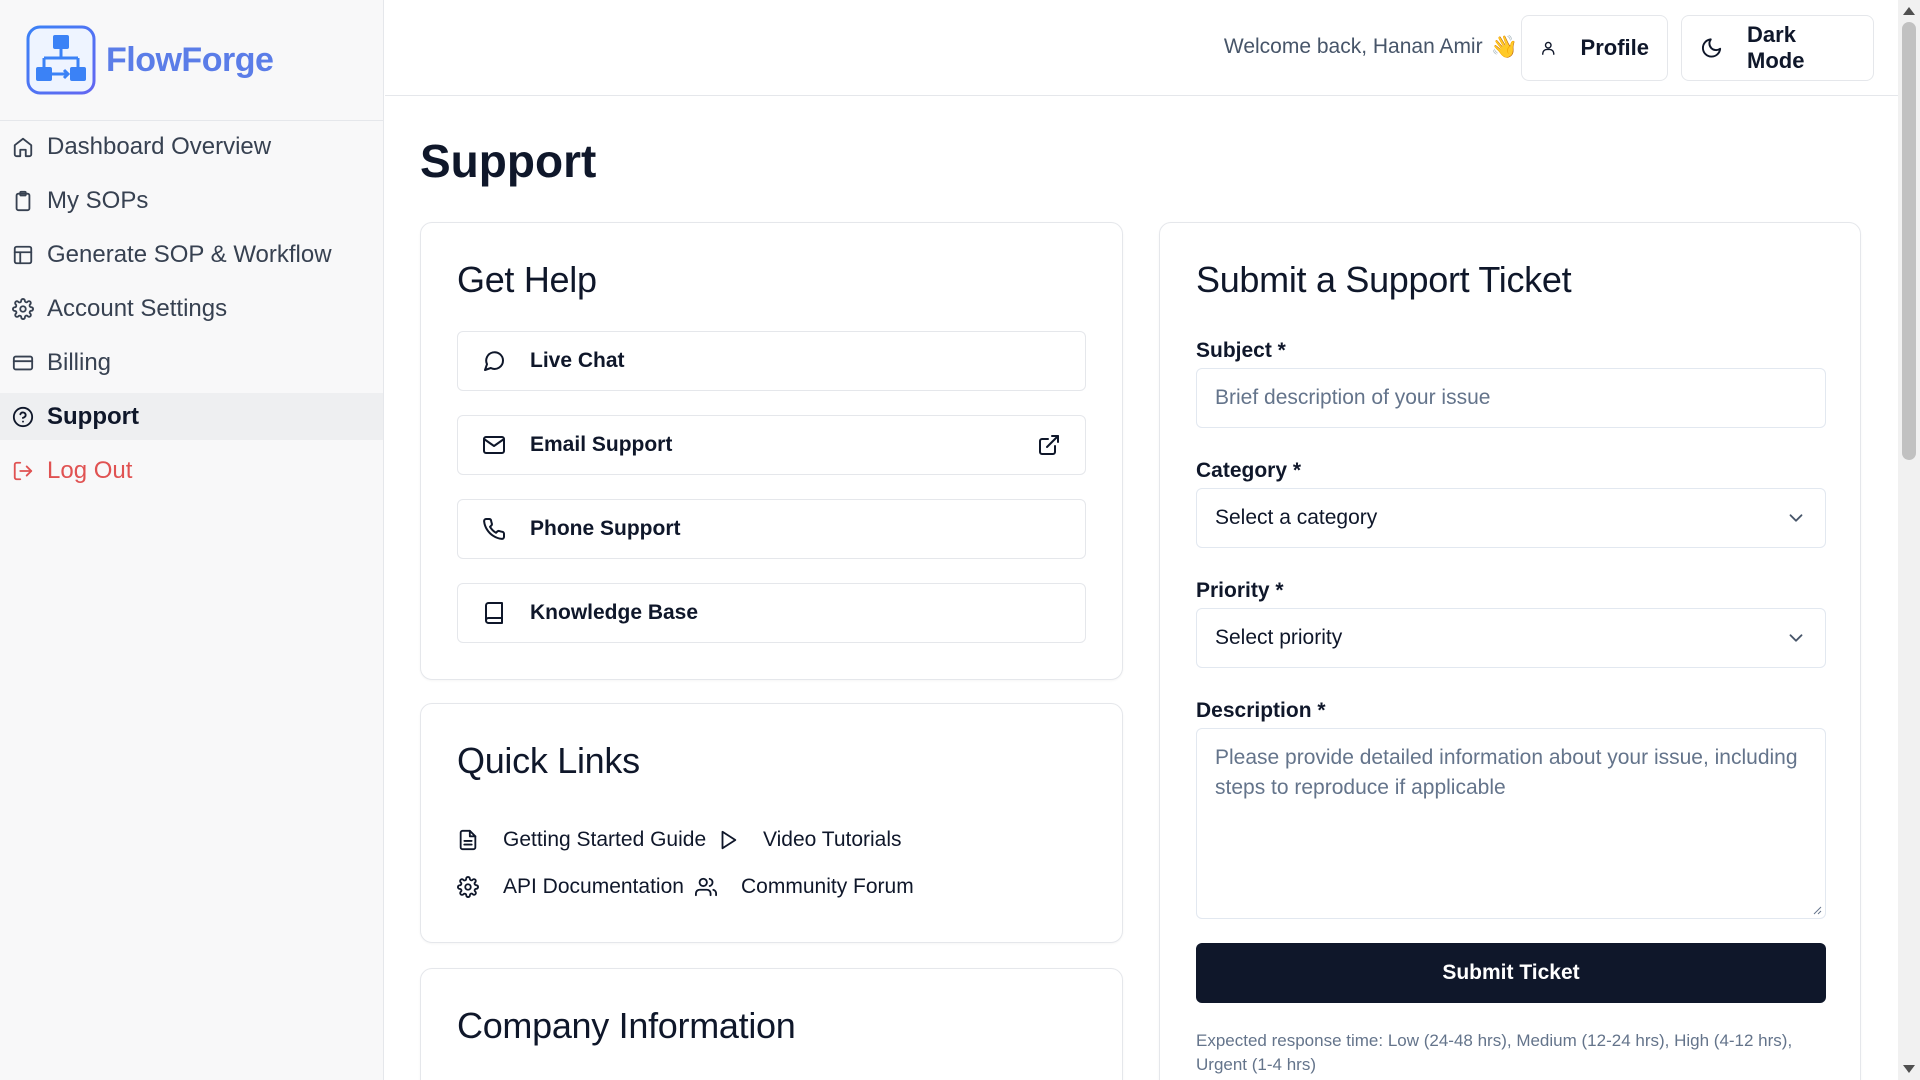  What do you see at coordinates (706, 887) in the screenshot?
I see `users-icon` at bounding box center [706, 887].